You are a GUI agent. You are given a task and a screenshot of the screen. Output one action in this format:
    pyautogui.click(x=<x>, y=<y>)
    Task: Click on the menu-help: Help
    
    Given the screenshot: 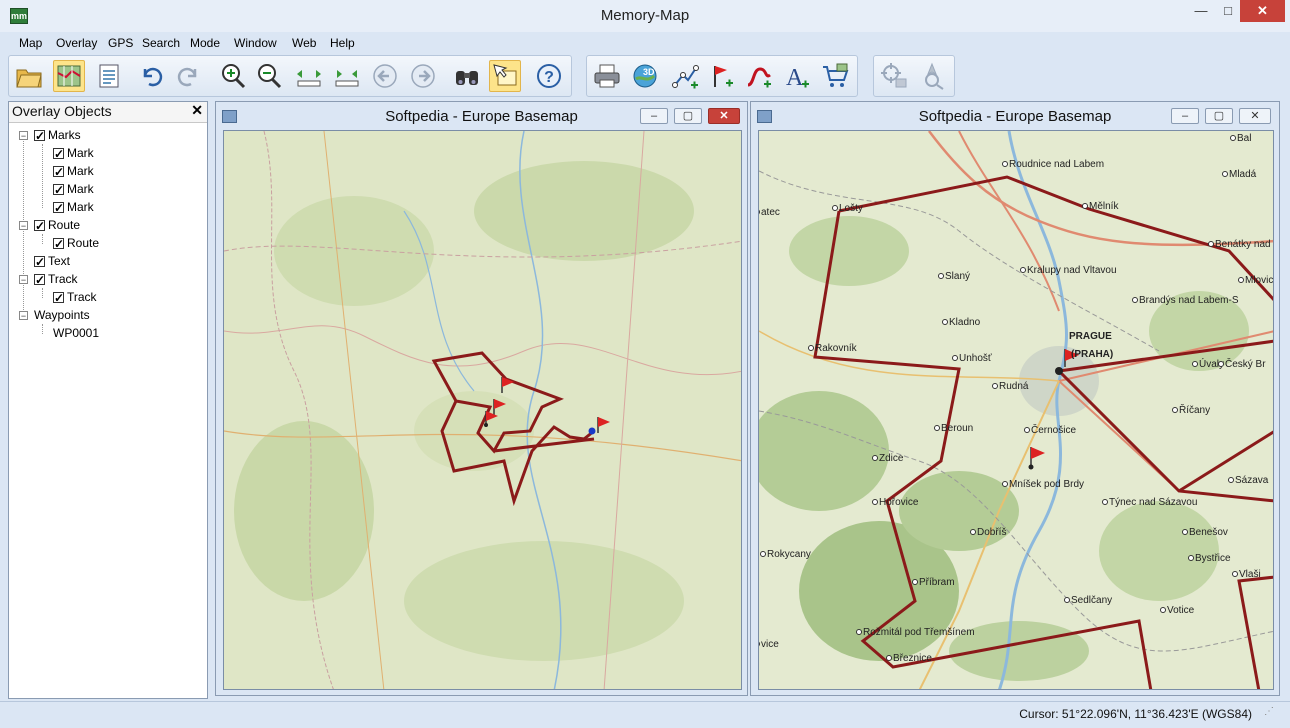 What is the action you would take?
    pyautogui.click(x=342, y=43)
    